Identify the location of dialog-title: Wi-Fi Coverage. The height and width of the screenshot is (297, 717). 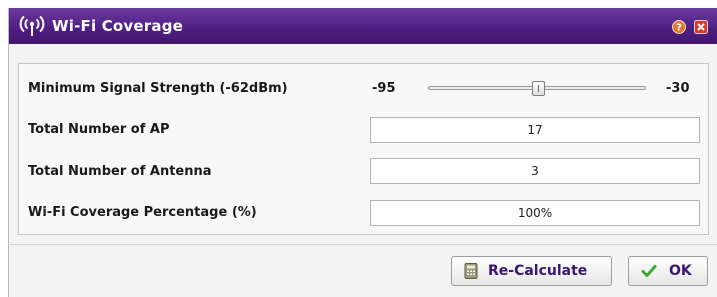
(118, 26).